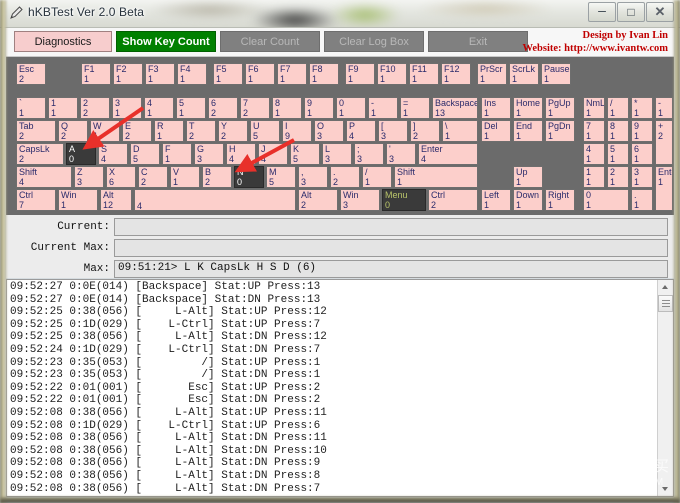  What do you see at coordinates (665, 388) in the screenshot?
I see `log-scrollbar` at bounding box center [665, 388].